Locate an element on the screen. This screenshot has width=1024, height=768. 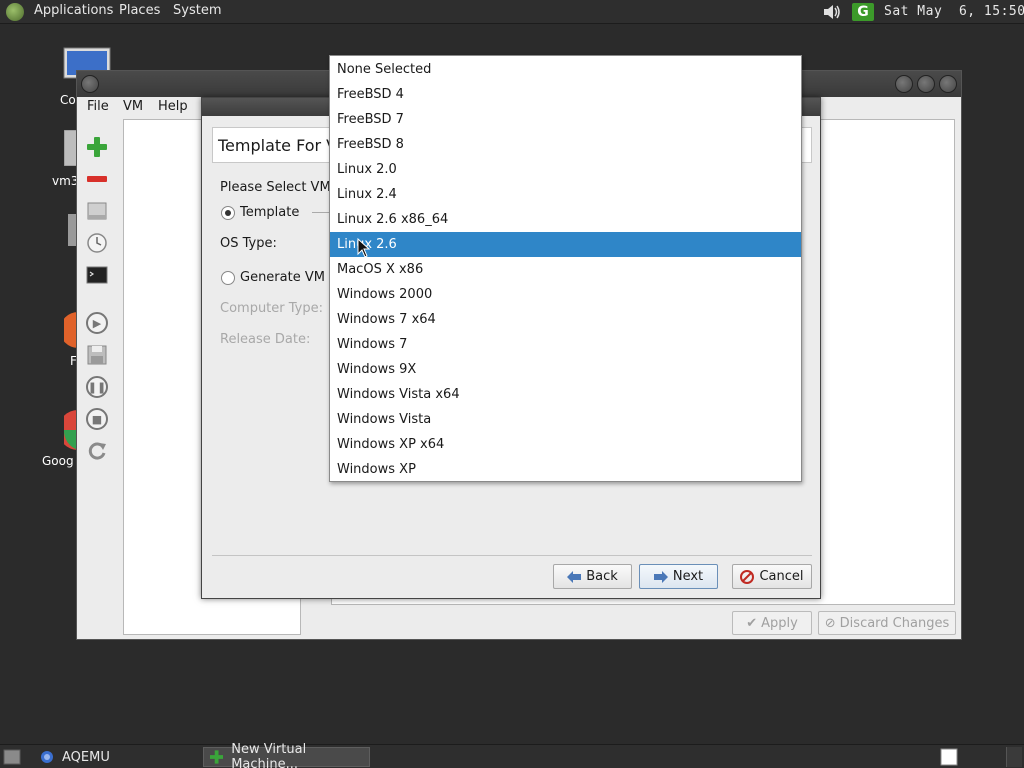
os-option: Linux 2.6 x86_64 is located at coordinates (565, 219).